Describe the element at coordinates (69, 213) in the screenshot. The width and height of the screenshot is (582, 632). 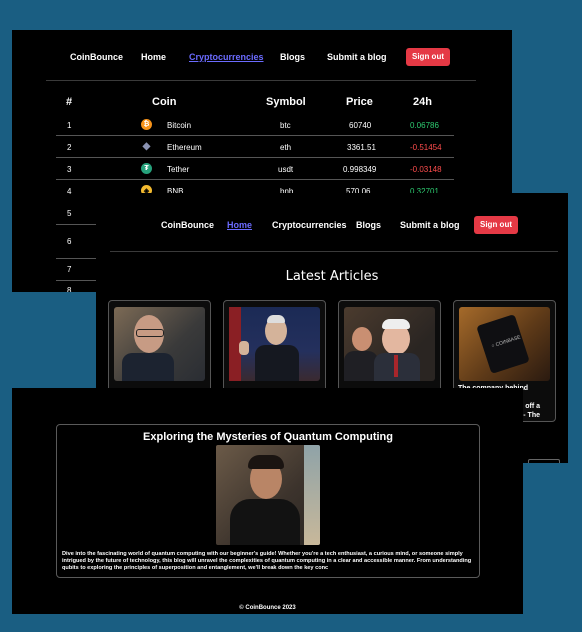
I see `row-rank: 5` at that location.